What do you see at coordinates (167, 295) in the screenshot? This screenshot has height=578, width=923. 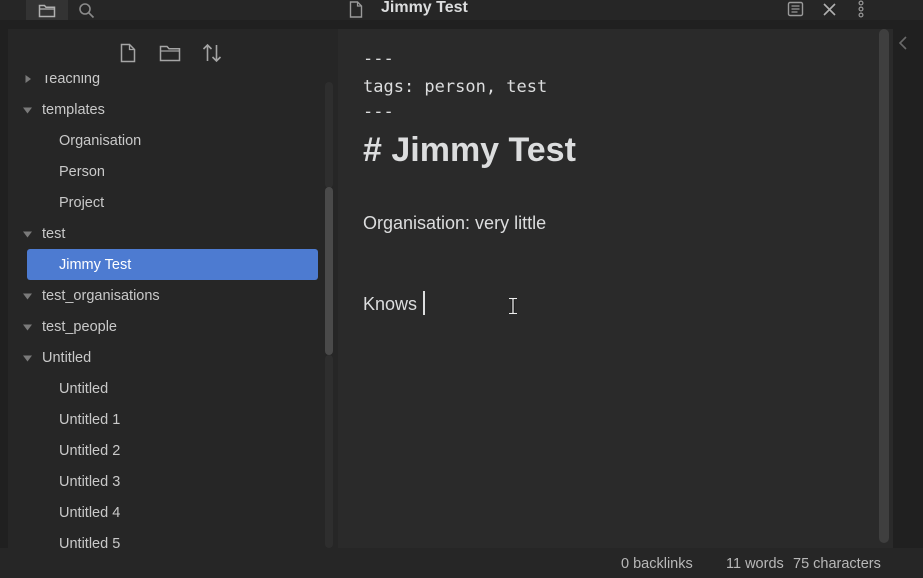 I see `folder-test-organisations: test_organisations` at bounding box center [167, 295].